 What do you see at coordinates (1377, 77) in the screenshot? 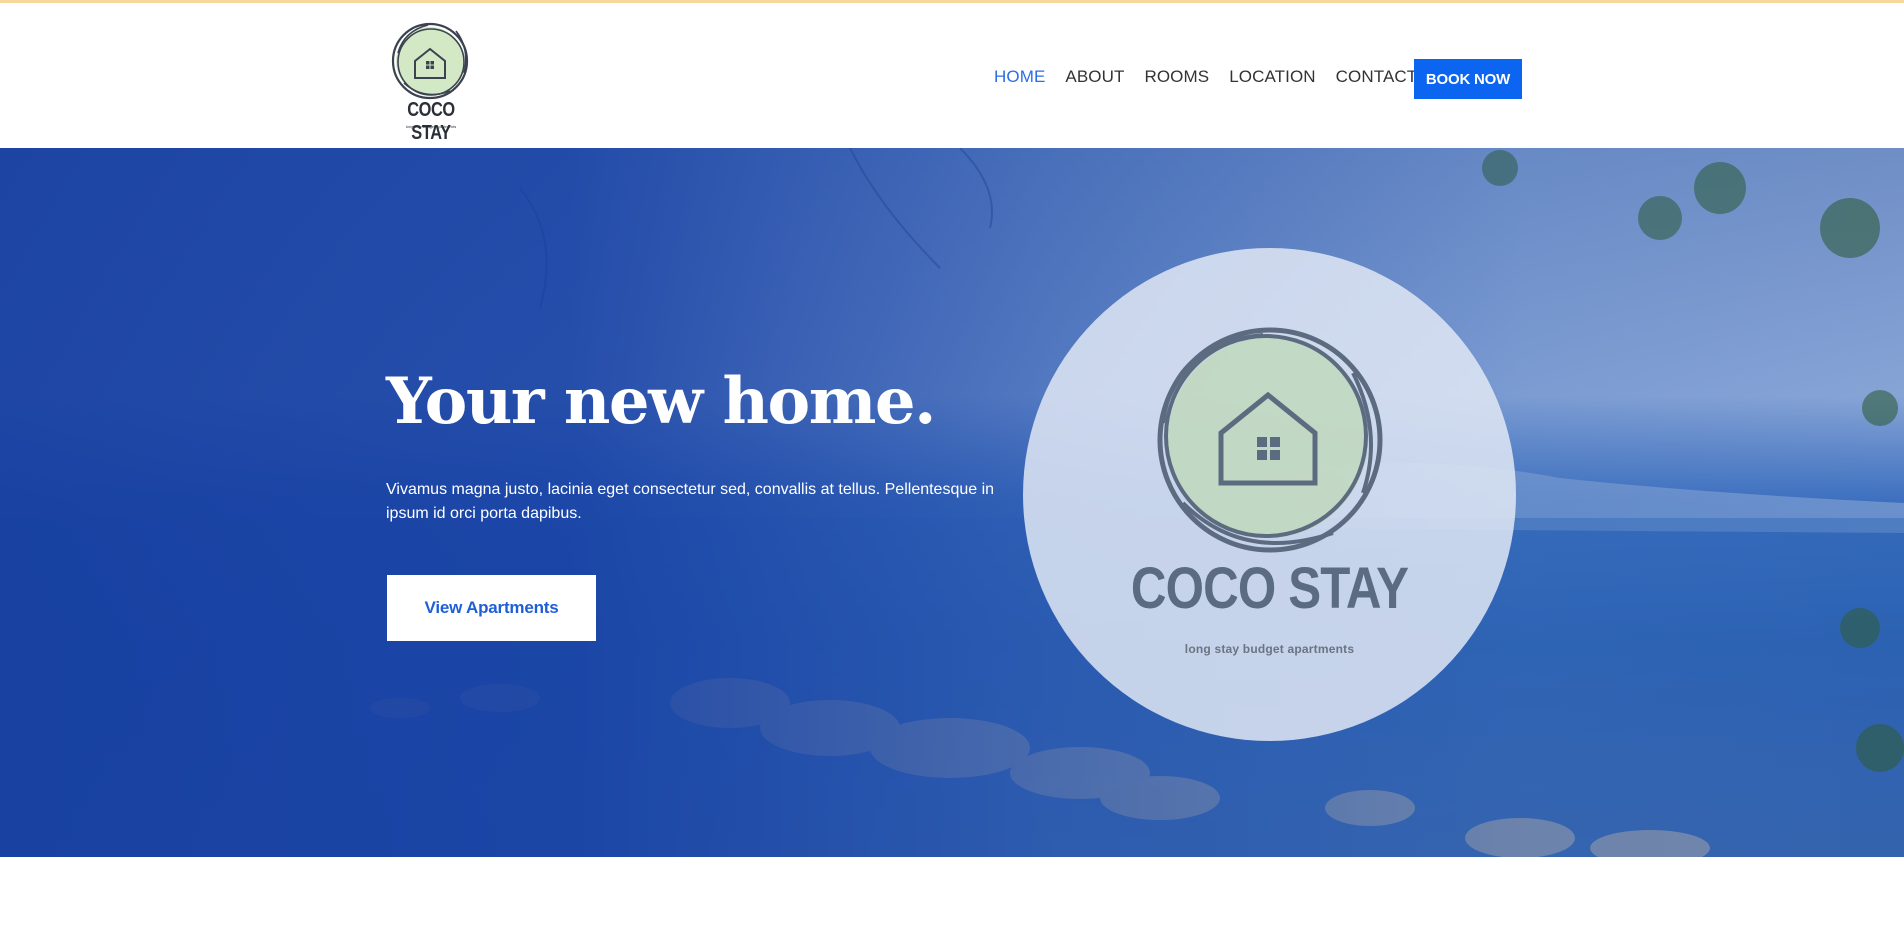
I see `nav-contact: CONTACT` at bounding box center [1377, 77].